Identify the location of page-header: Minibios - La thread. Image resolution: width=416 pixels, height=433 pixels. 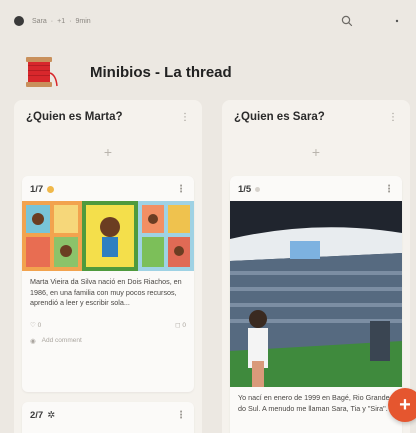
(218, 72).